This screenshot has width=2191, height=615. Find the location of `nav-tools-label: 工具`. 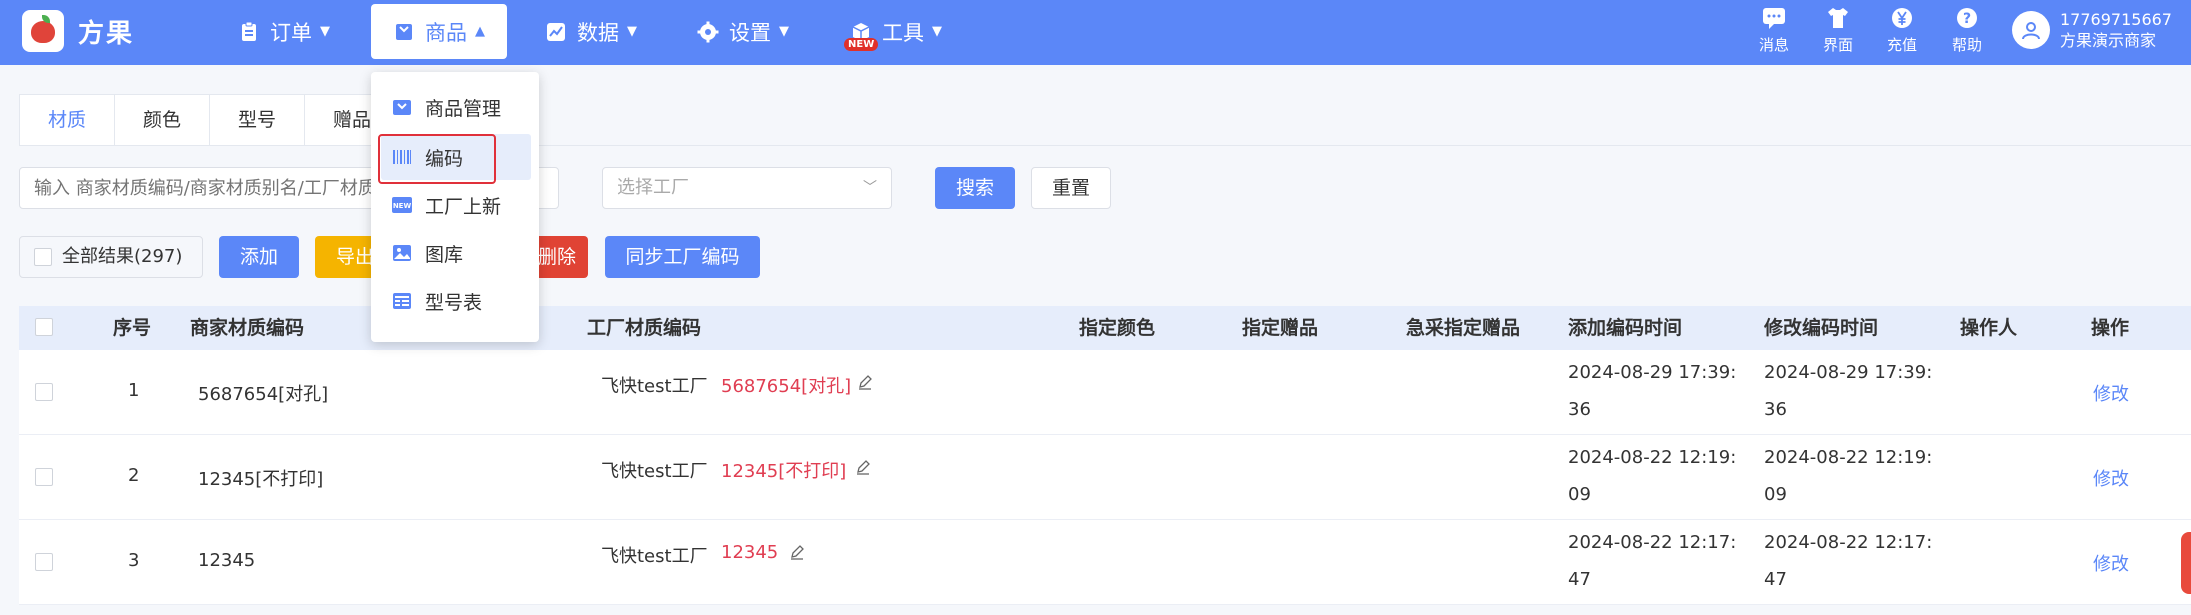

nav-tools-label: 工具 is located at coordinates (903, 32).